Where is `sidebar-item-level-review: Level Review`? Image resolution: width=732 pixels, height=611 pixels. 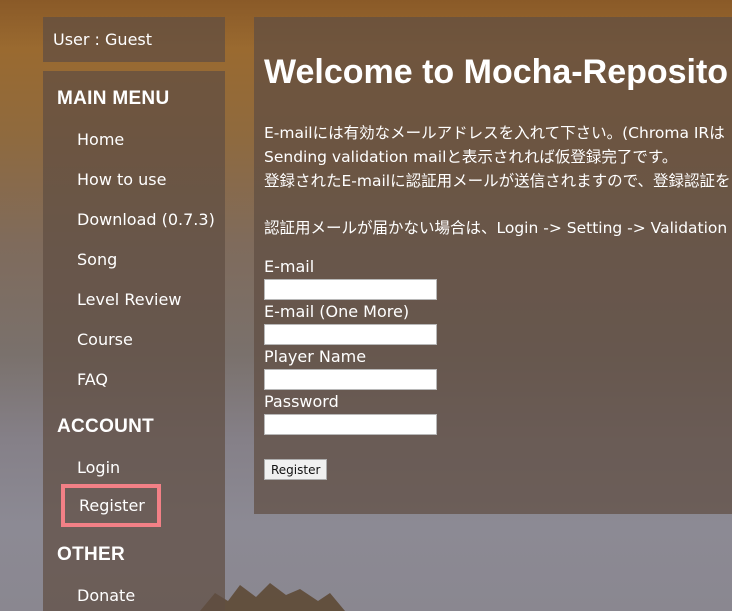
sidebar-item-level-review: Level Review is located at coordinates (129, 299).